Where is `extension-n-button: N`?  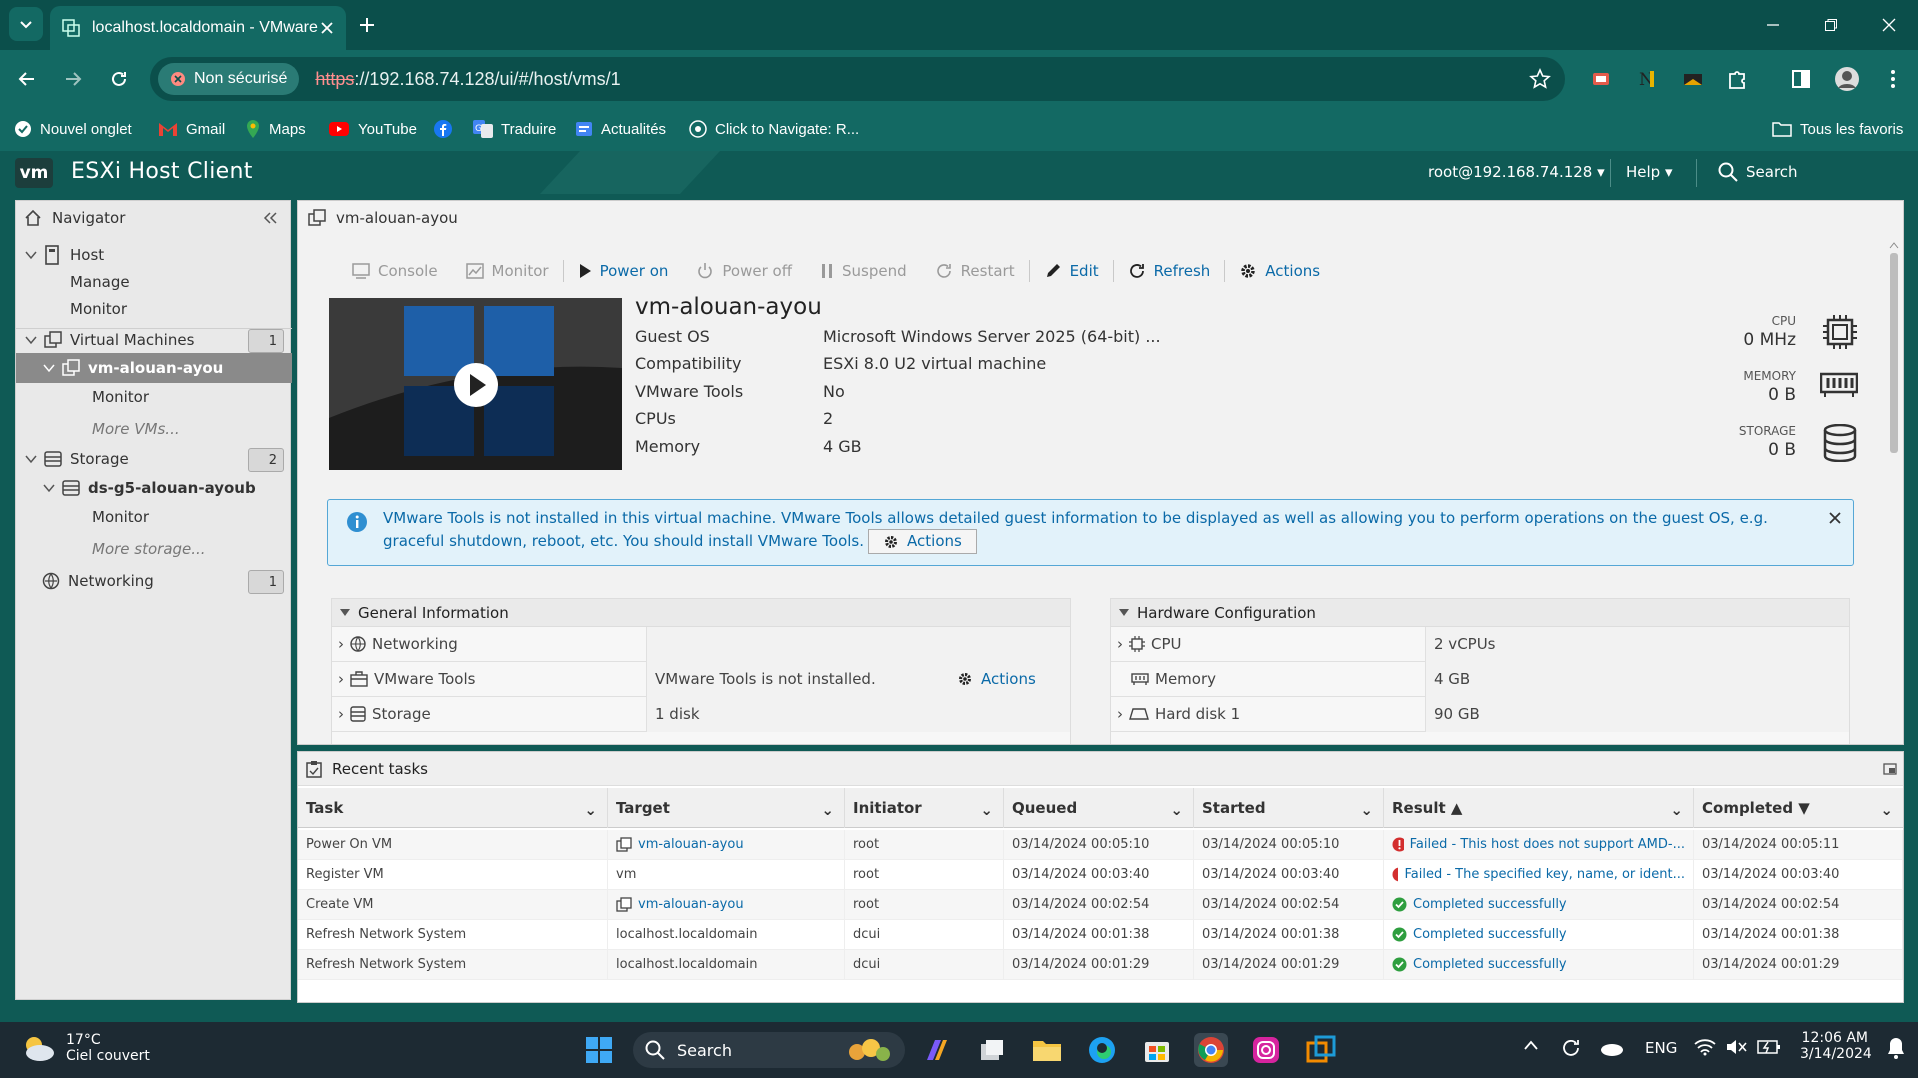 extension-n-button: N is located at coordinates (1647, 79).